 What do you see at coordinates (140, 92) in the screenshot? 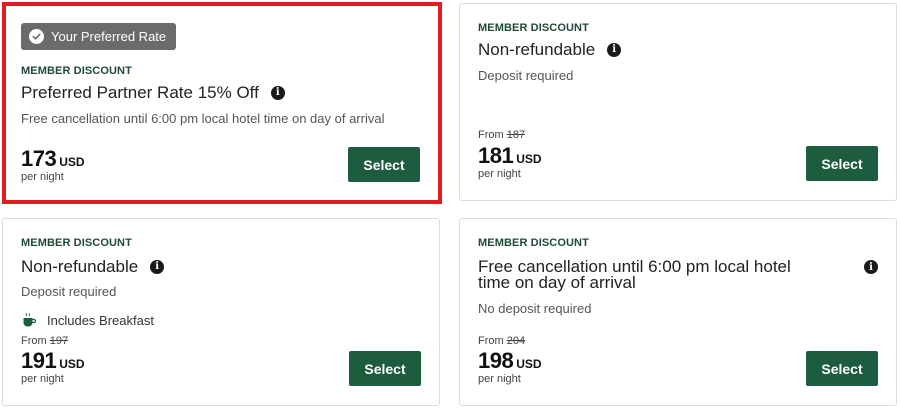
I see `rate-title-text: Preferred Partner Rate 15% Off` at bounding box center [140, 92].